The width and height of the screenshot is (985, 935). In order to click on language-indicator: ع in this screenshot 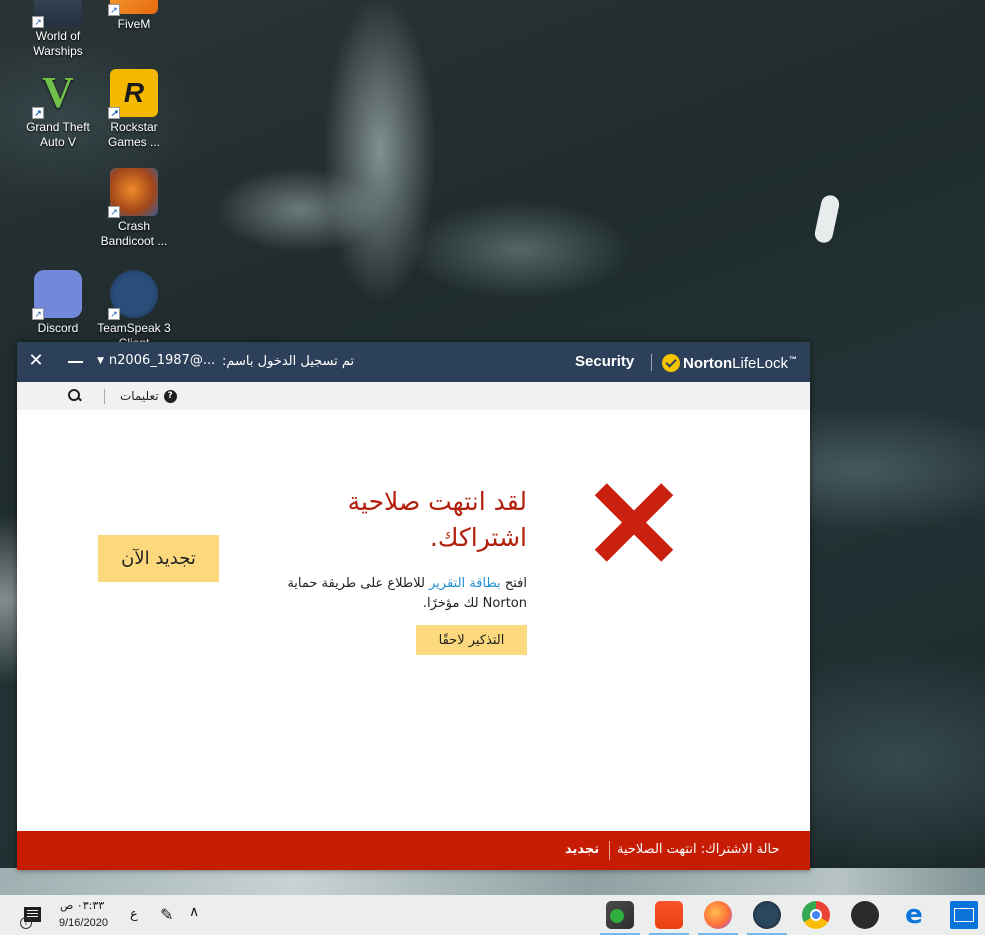, I will do `click(134, 914)`.